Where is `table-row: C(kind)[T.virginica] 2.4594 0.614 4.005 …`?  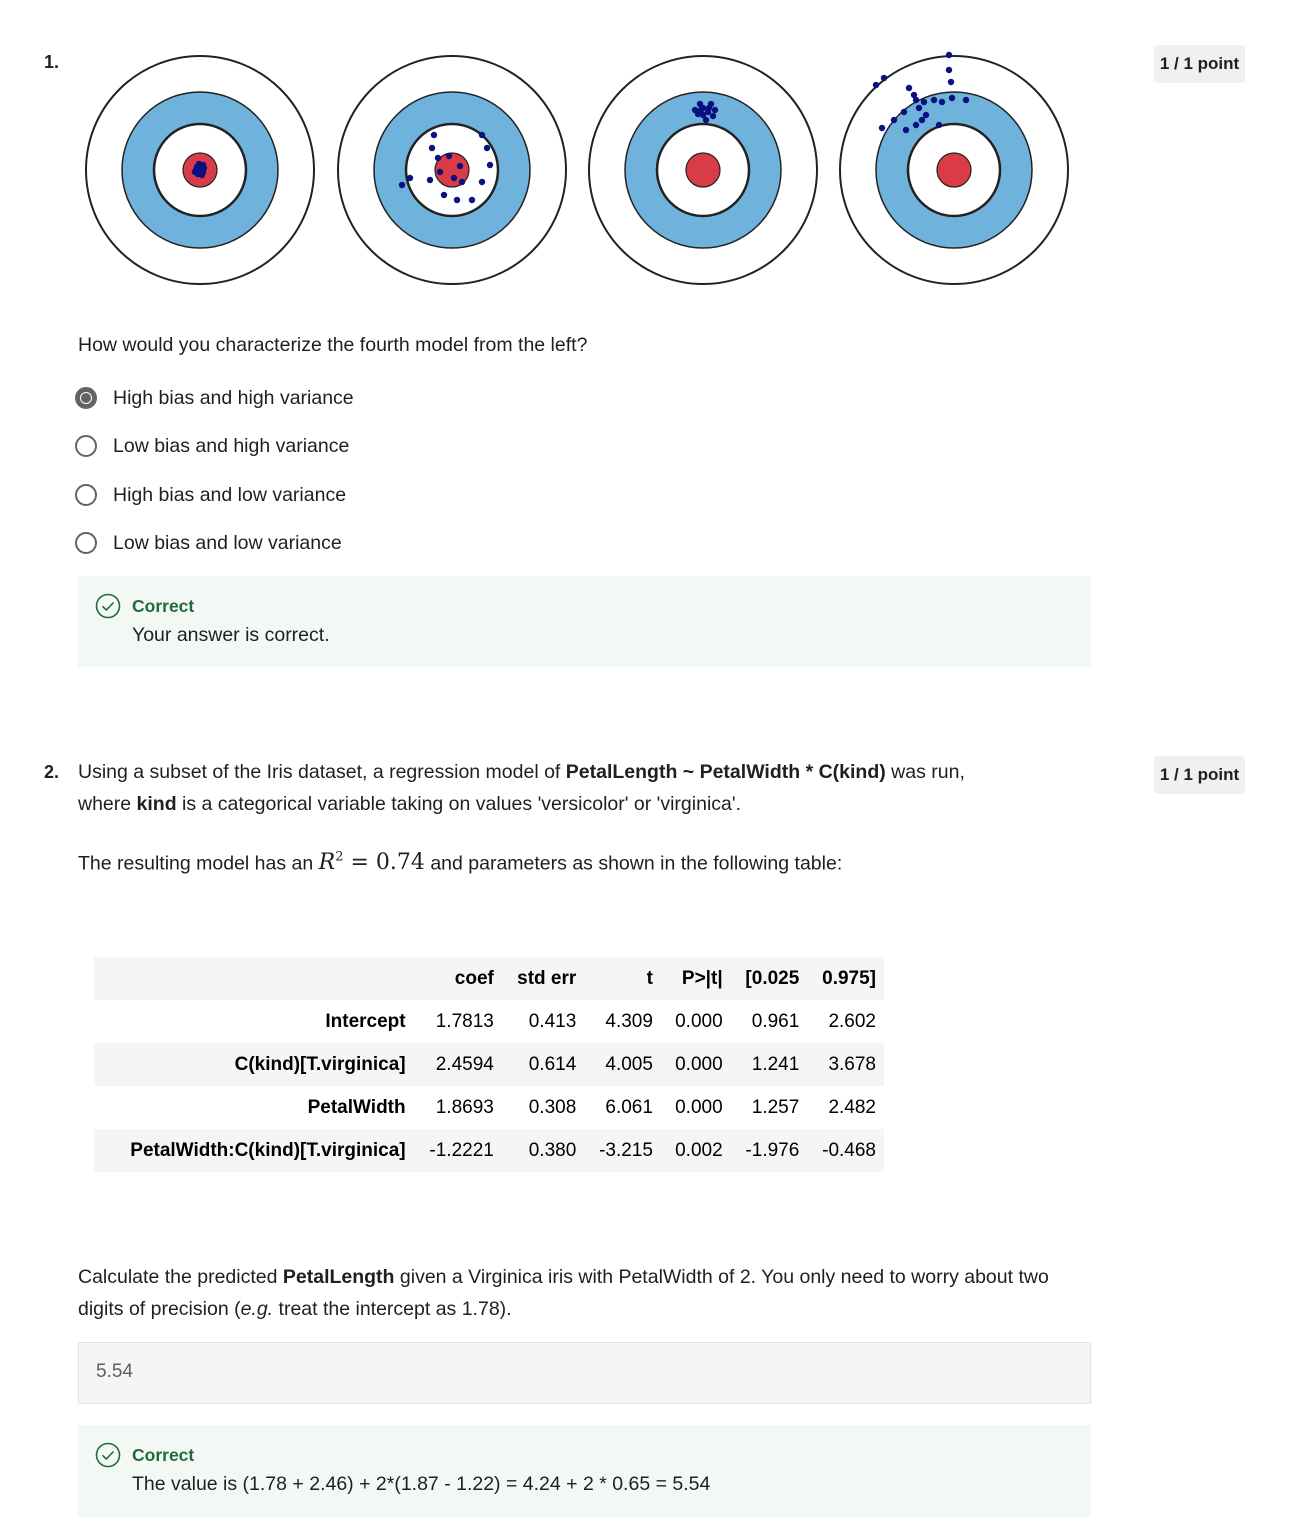 table-row: C(kind)[T.virginica] 2.4594 0.614 4.005 … is located at coordinates (489, 1064).